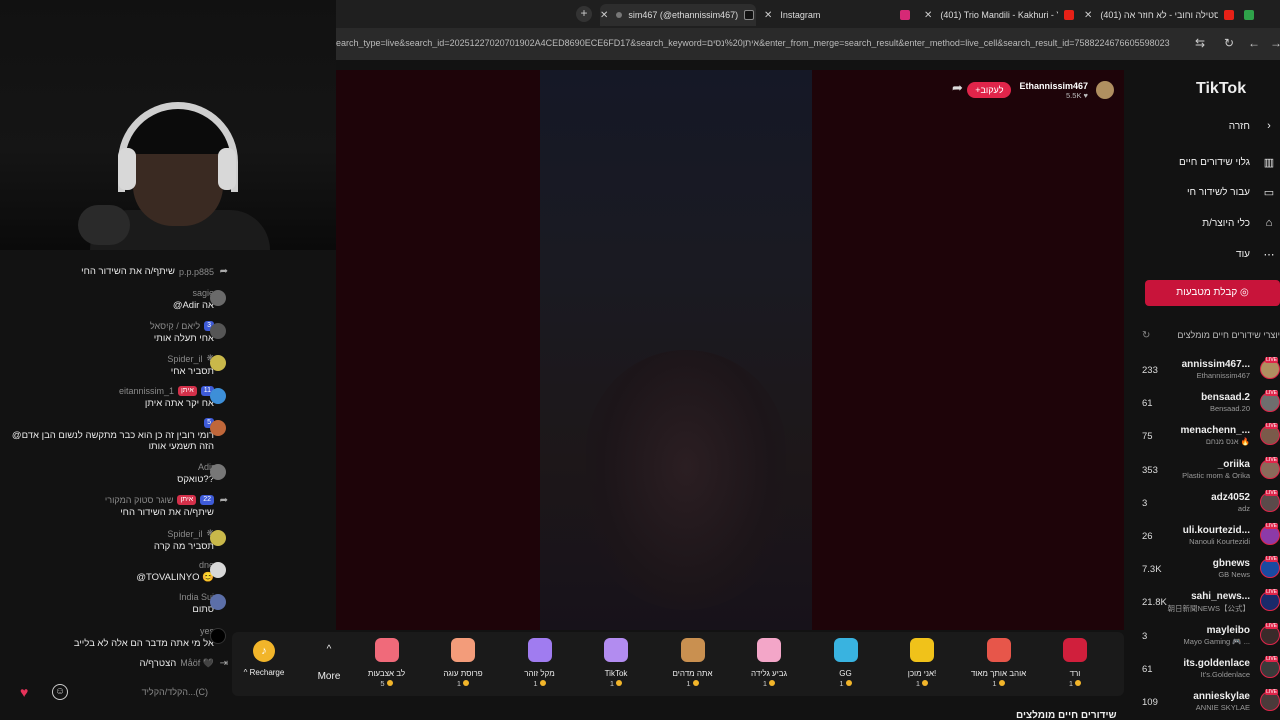  What do you see at coordinates (1208, 128) in the screenshot?
I see `nav-back: חזרה ›` at bounding box center [1208, 128].